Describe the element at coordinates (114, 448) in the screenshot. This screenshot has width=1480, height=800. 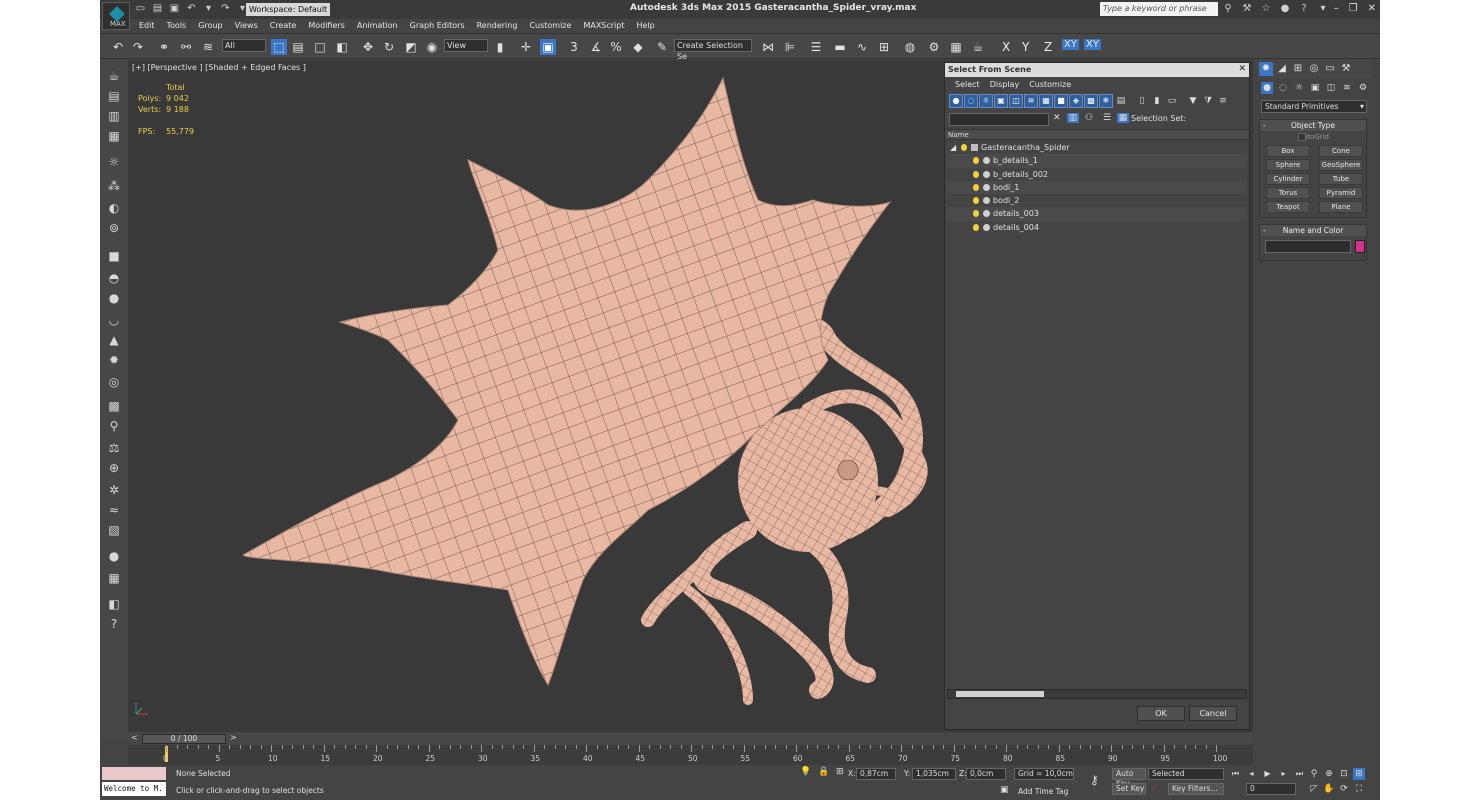
I see `scale-tool-icon: ⚖` at that location.